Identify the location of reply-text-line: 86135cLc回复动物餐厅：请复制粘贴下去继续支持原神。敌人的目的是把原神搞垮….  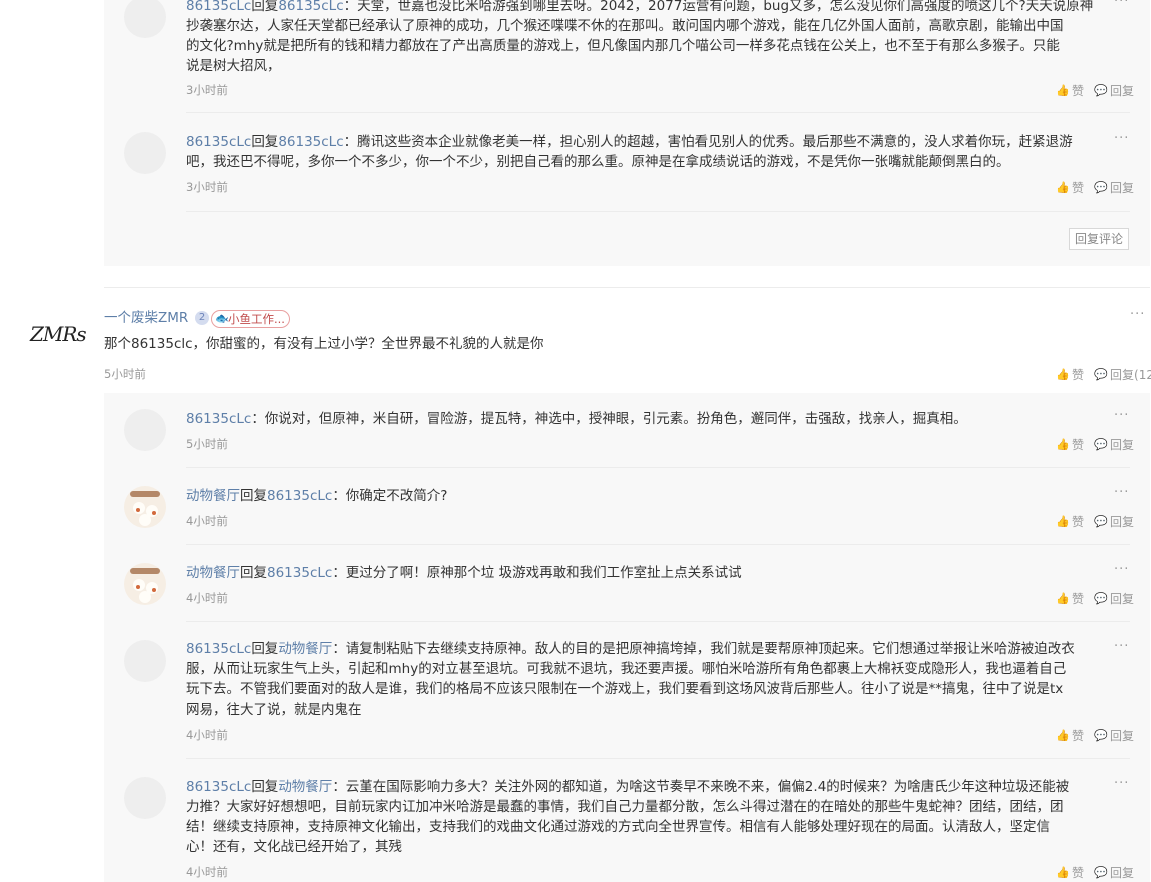
(630, 649).